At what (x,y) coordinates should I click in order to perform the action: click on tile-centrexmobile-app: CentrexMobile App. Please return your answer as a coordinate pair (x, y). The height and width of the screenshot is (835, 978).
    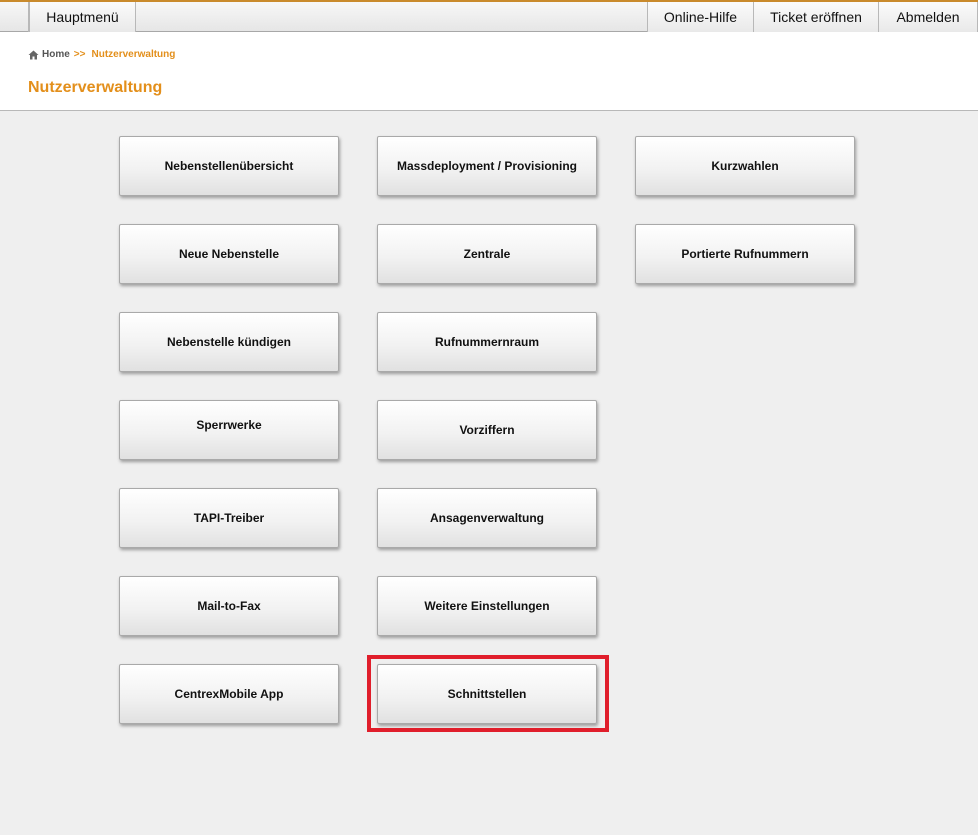
    Looking at the image, I should click on (229, 694).